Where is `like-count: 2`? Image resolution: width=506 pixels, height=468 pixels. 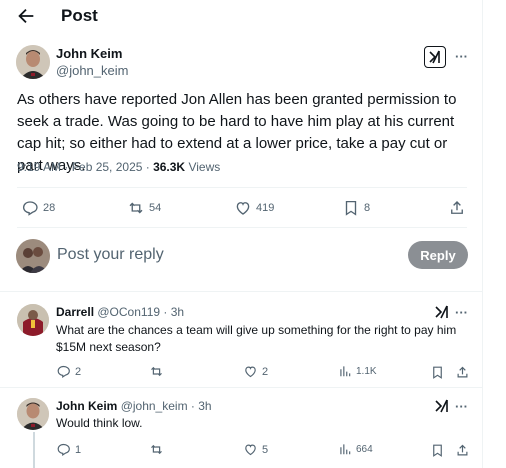
like-count: 2 is located at coordinates (265, 371).